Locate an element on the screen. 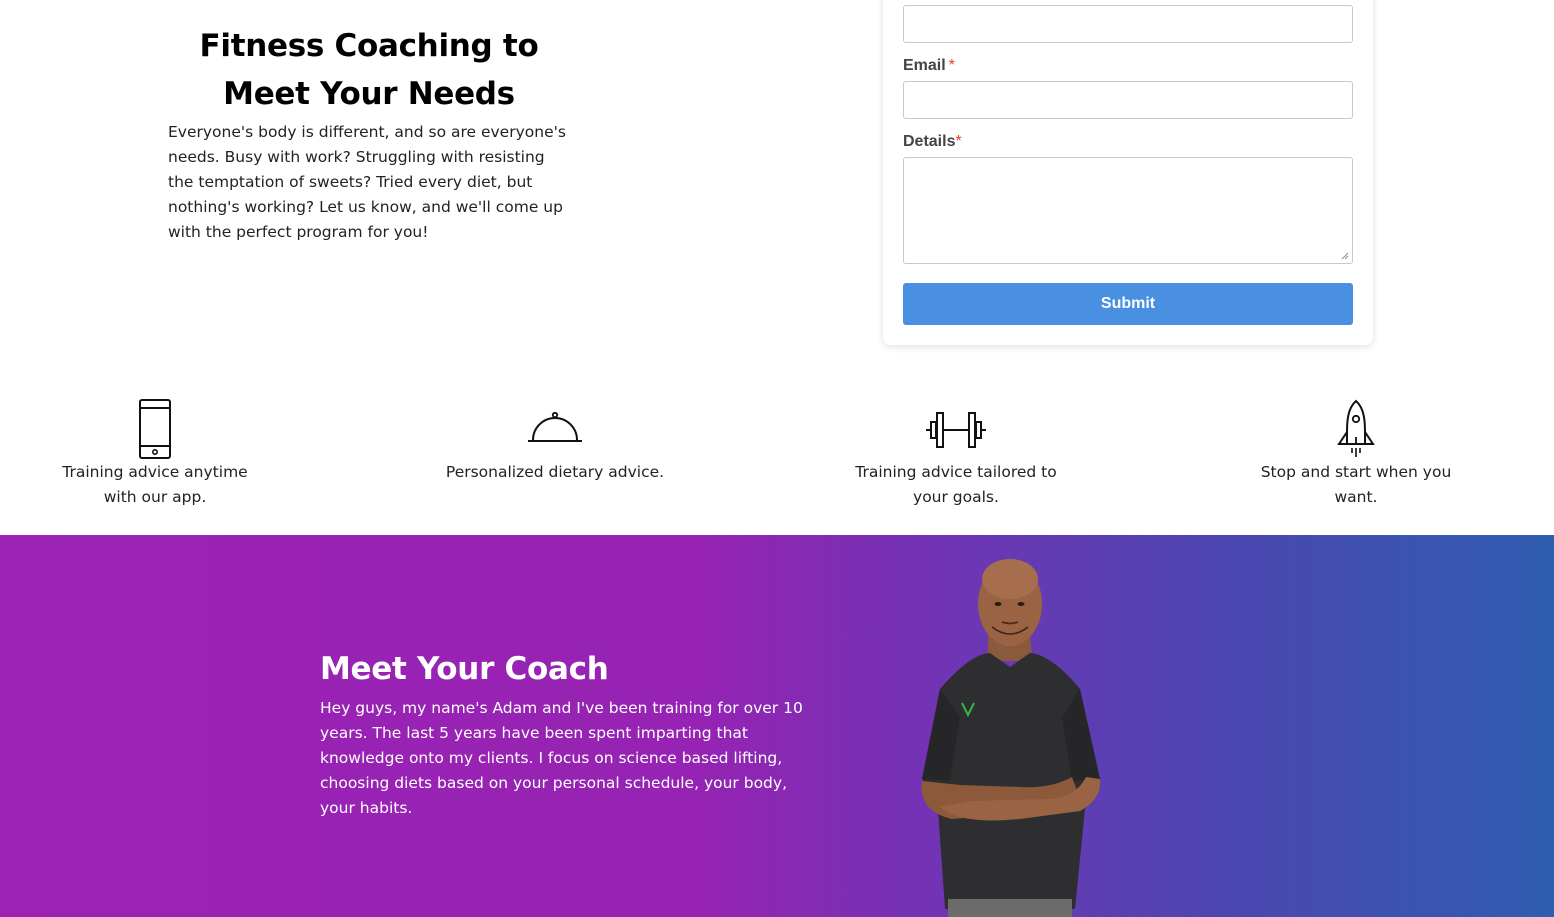  resize-grip-icon is located at coordinates (1345, 256).